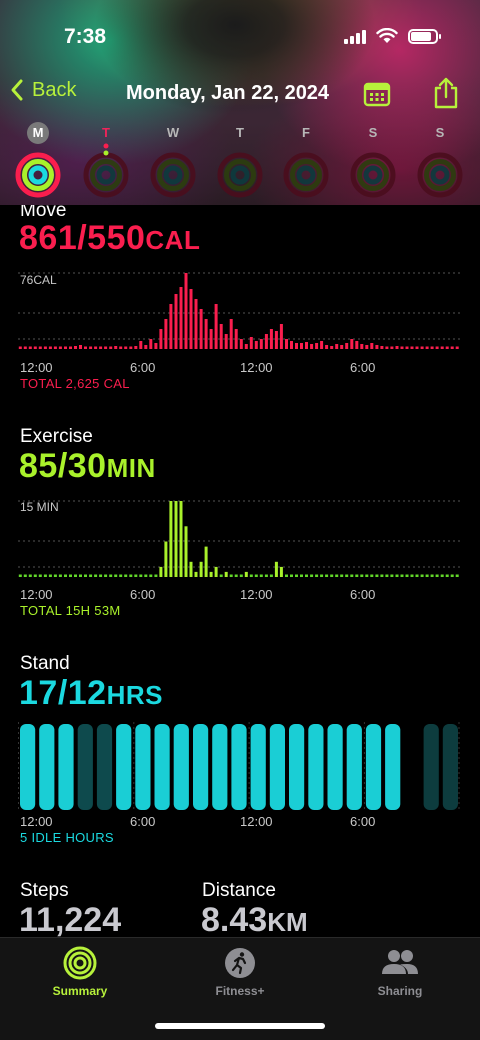 The image size is (480, 1040). I want to click on share-icon, so click(446, 93).